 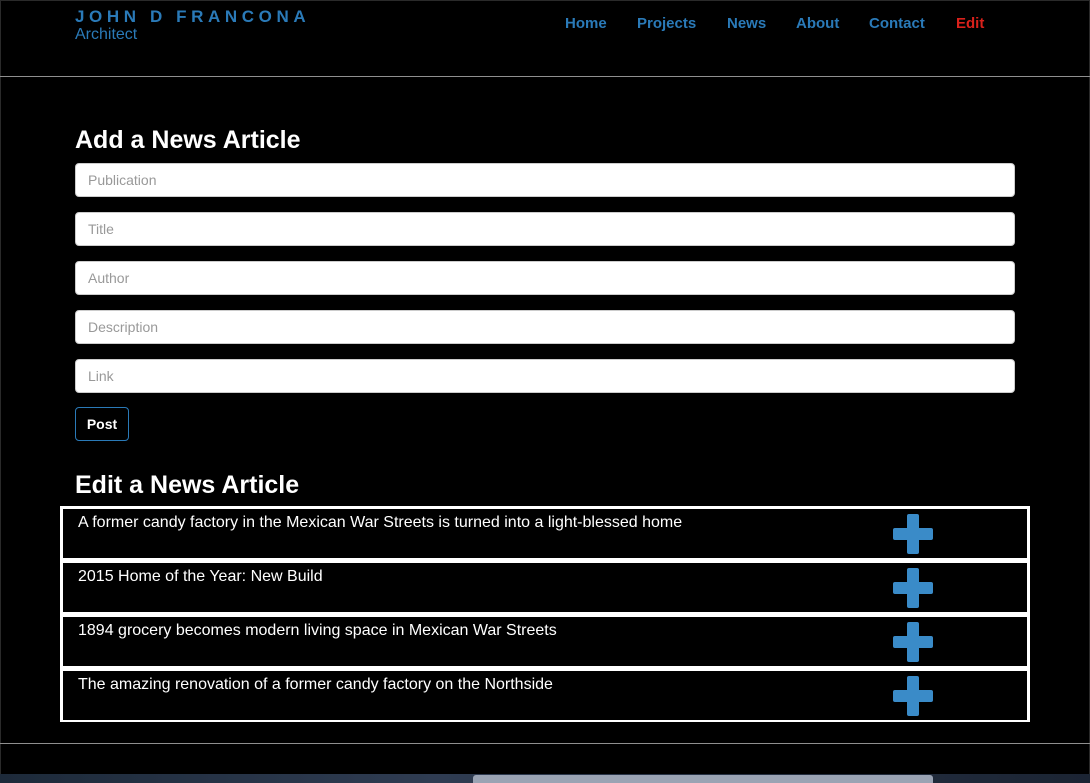 What do you see at coordinates (106, 34) in the screenshot?
I see `site-logo-subtitle: Architect` at bounding box center [106, 34].